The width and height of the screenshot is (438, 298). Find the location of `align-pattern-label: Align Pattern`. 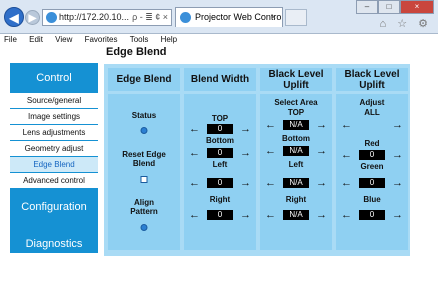

align-pattern-label: Align Pattern is located at coordinates (144, 207).